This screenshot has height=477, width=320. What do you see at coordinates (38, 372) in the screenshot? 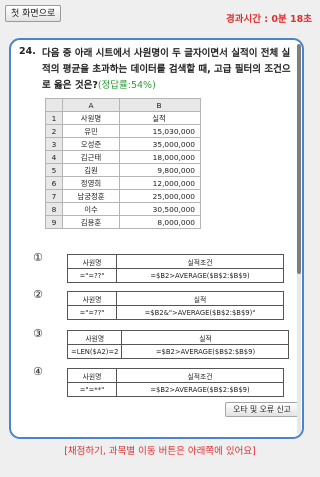
I see `option-4-marker: ④` at bounding box center [38, 372].